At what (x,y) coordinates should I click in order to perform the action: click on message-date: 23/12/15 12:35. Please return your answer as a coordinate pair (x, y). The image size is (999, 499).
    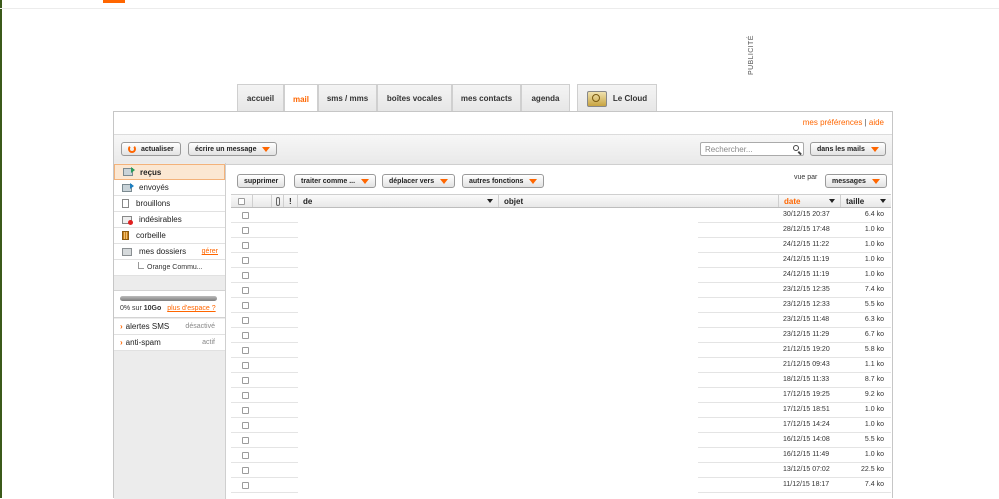
    Looking at the image, I should click on (806, 289).